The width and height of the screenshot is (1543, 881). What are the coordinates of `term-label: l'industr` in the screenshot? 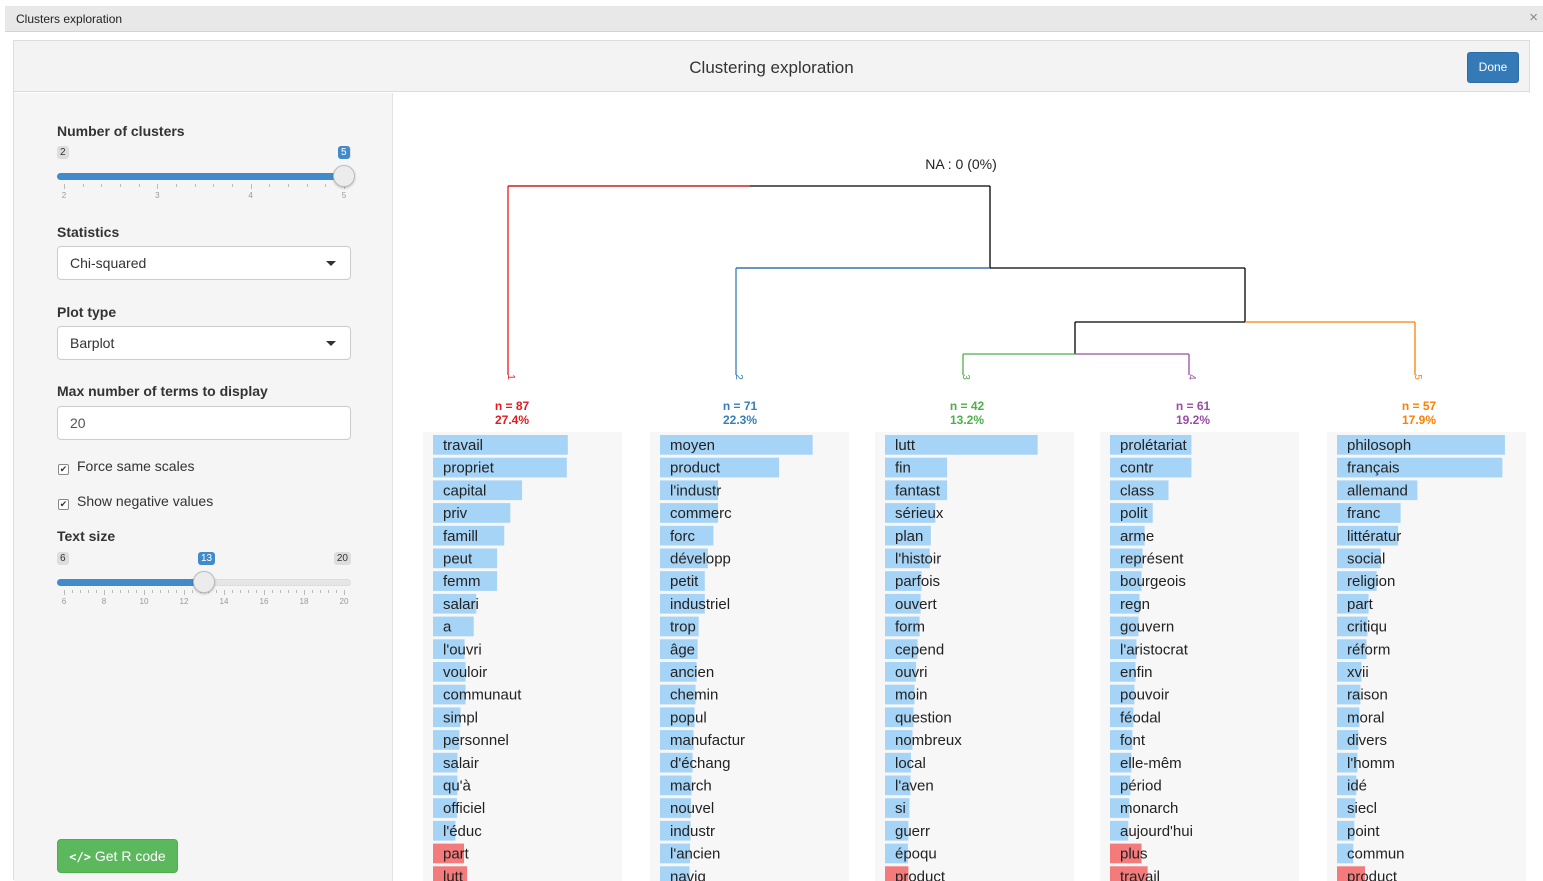 It's located at (695, 490).